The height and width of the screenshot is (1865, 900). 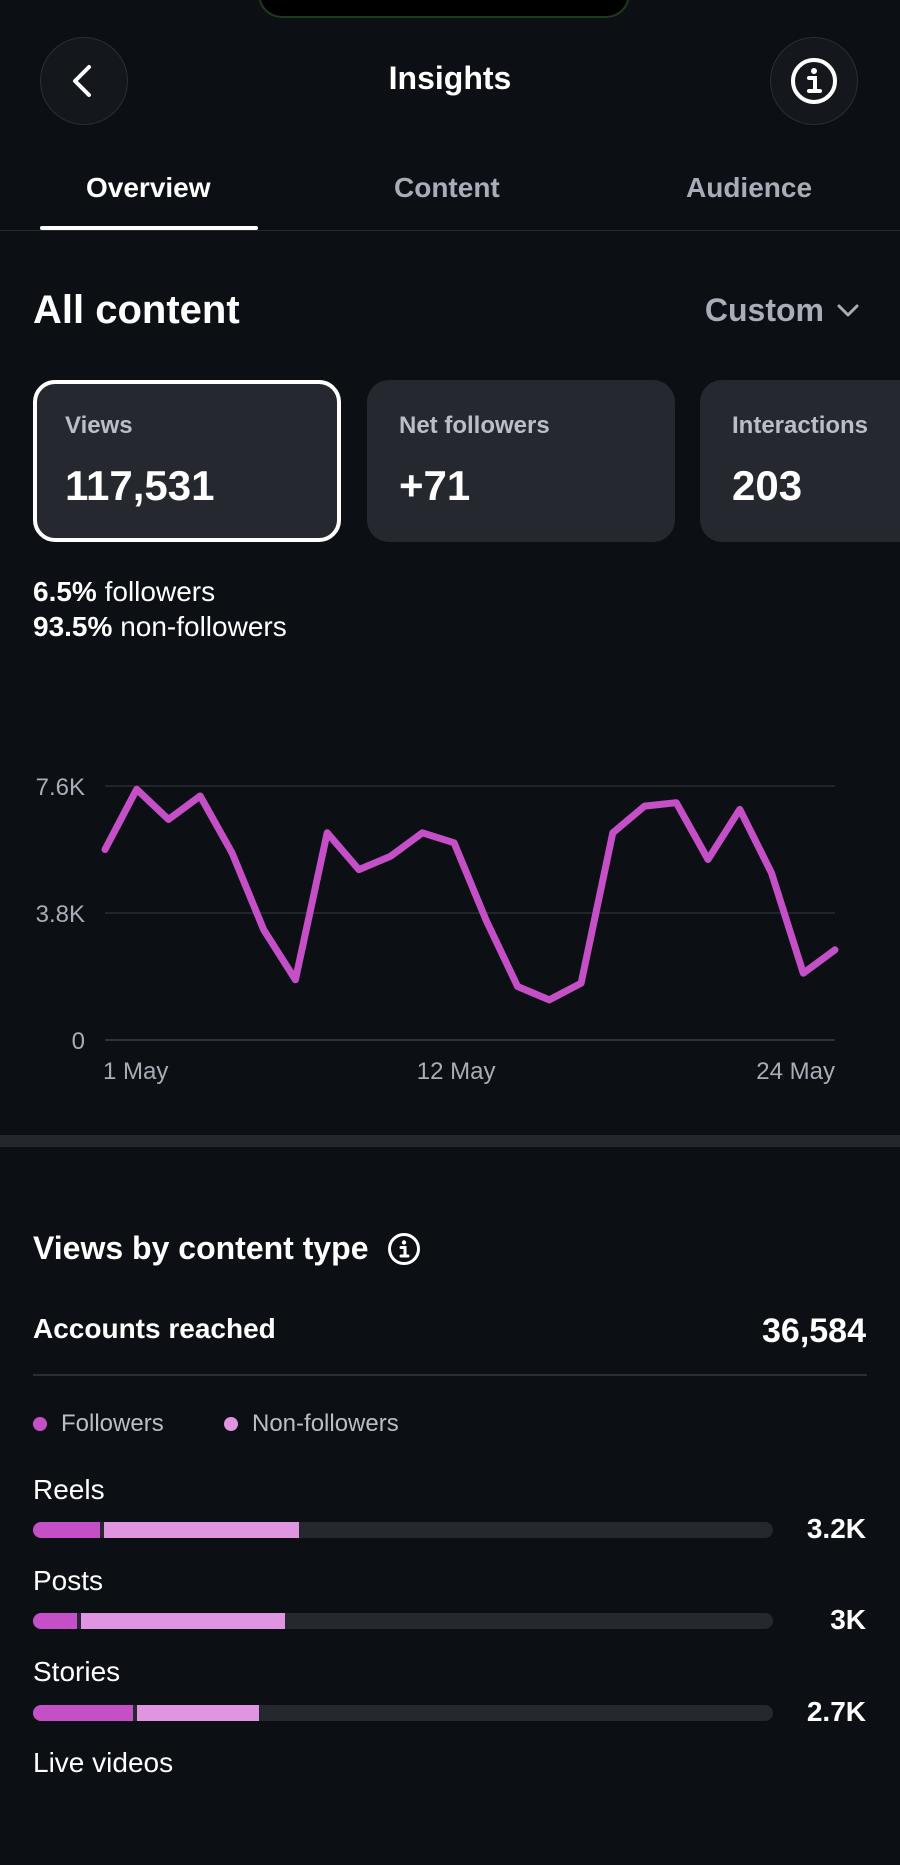 I want to click on page-title: Insights, so click(x=450, y=78).